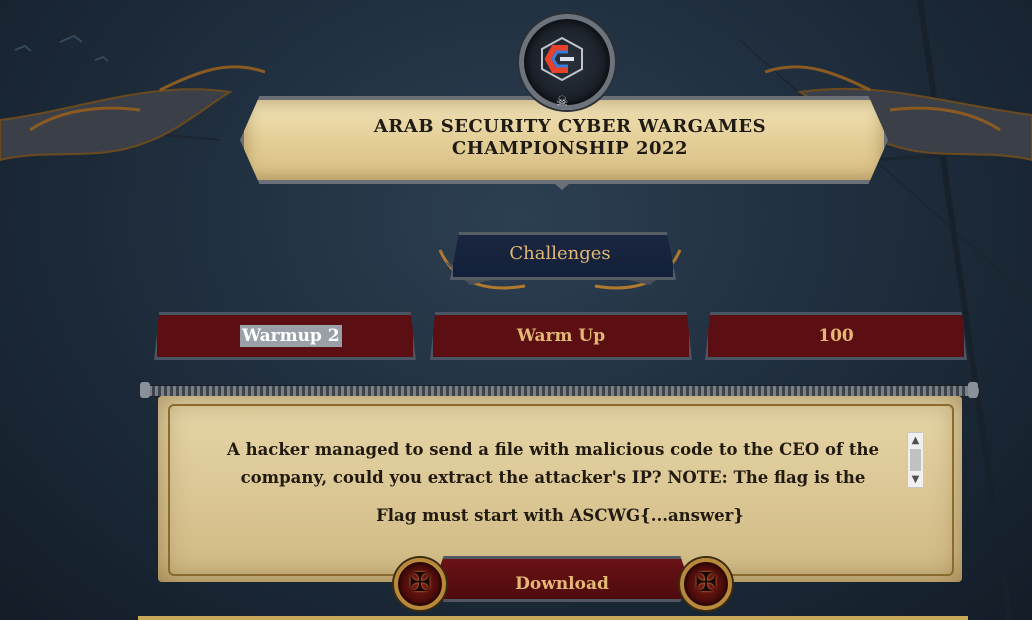  I want to click on scroll-rod-end-left, so click(145, 390).